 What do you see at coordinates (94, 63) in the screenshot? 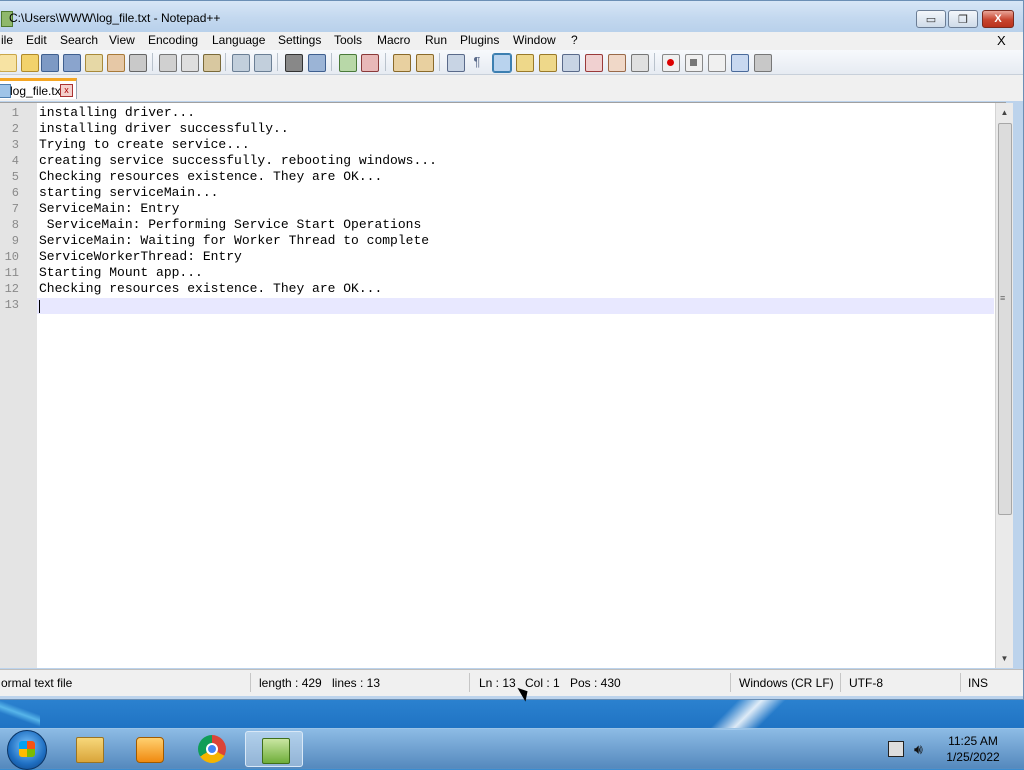
I see `close-file-icon` at bounding box center [94, 63].